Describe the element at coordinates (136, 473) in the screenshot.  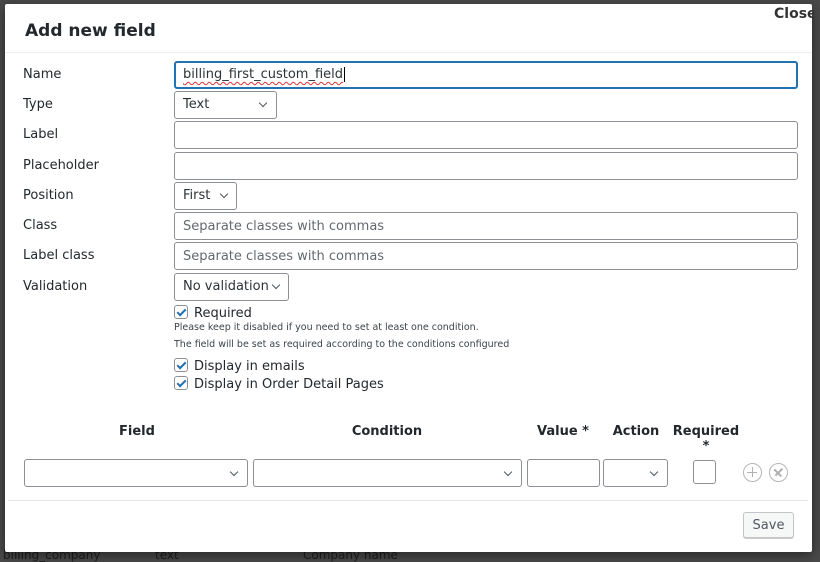
I see `condition-field-select` at that location.